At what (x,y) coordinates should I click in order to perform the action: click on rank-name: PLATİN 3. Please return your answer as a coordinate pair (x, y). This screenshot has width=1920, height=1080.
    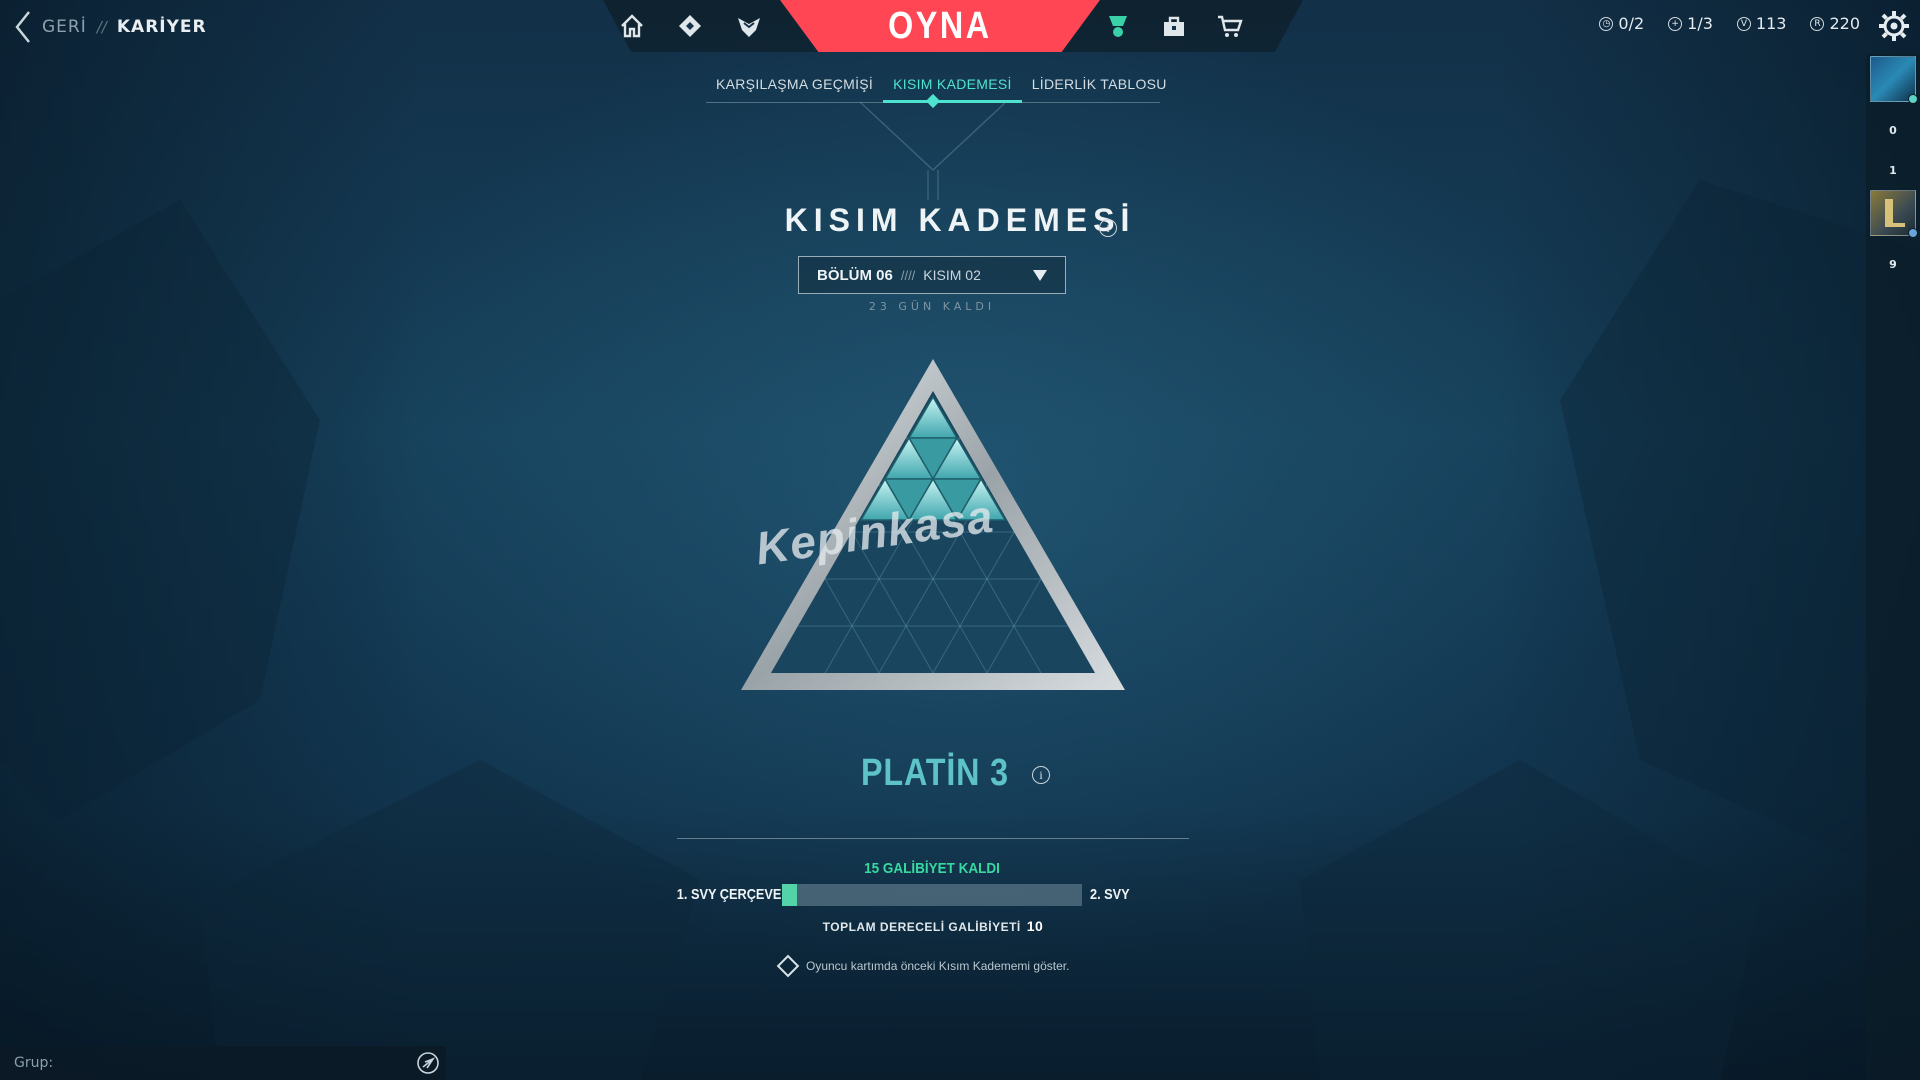
    Looking at the image, I should click on (935, 773).